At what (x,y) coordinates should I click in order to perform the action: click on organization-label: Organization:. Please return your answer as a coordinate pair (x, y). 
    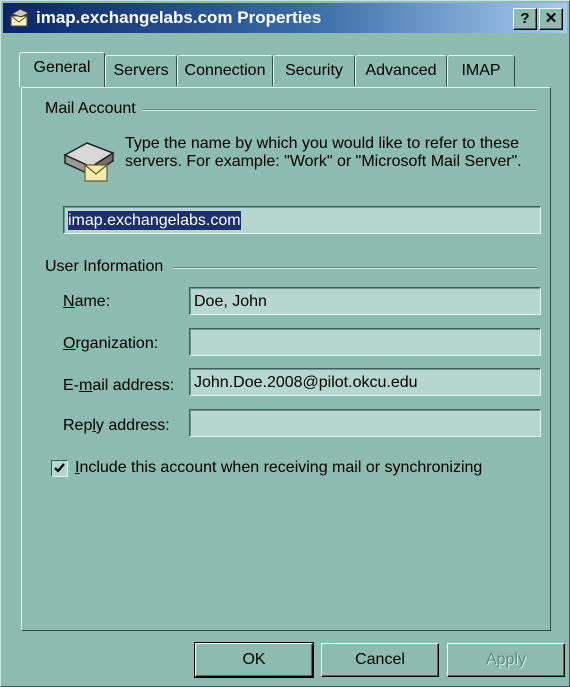
    Looking at the image, I should click on (111, 343).